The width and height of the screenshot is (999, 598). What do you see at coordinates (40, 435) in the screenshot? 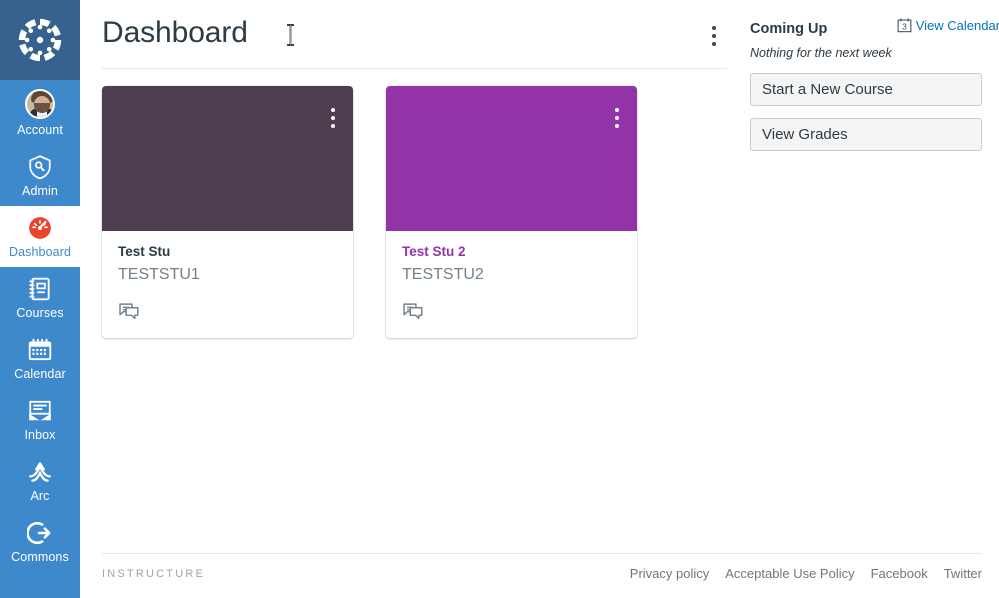
I see `sidebar-item-label: Inbox` at bounding box center [40, 435].